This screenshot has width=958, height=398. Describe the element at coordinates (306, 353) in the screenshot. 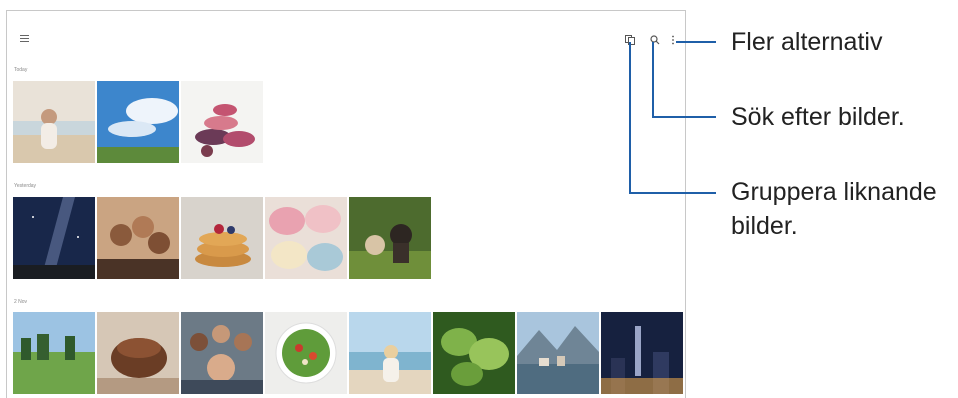

I see `salad-bowl-photo` at that location.